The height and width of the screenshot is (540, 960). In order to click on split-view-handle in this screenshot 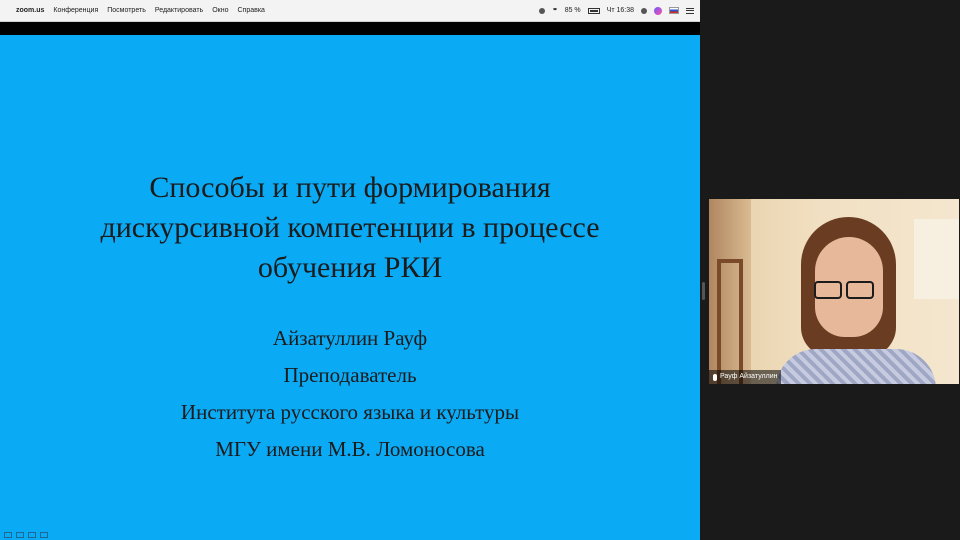, I will do `click(703, 291)`.